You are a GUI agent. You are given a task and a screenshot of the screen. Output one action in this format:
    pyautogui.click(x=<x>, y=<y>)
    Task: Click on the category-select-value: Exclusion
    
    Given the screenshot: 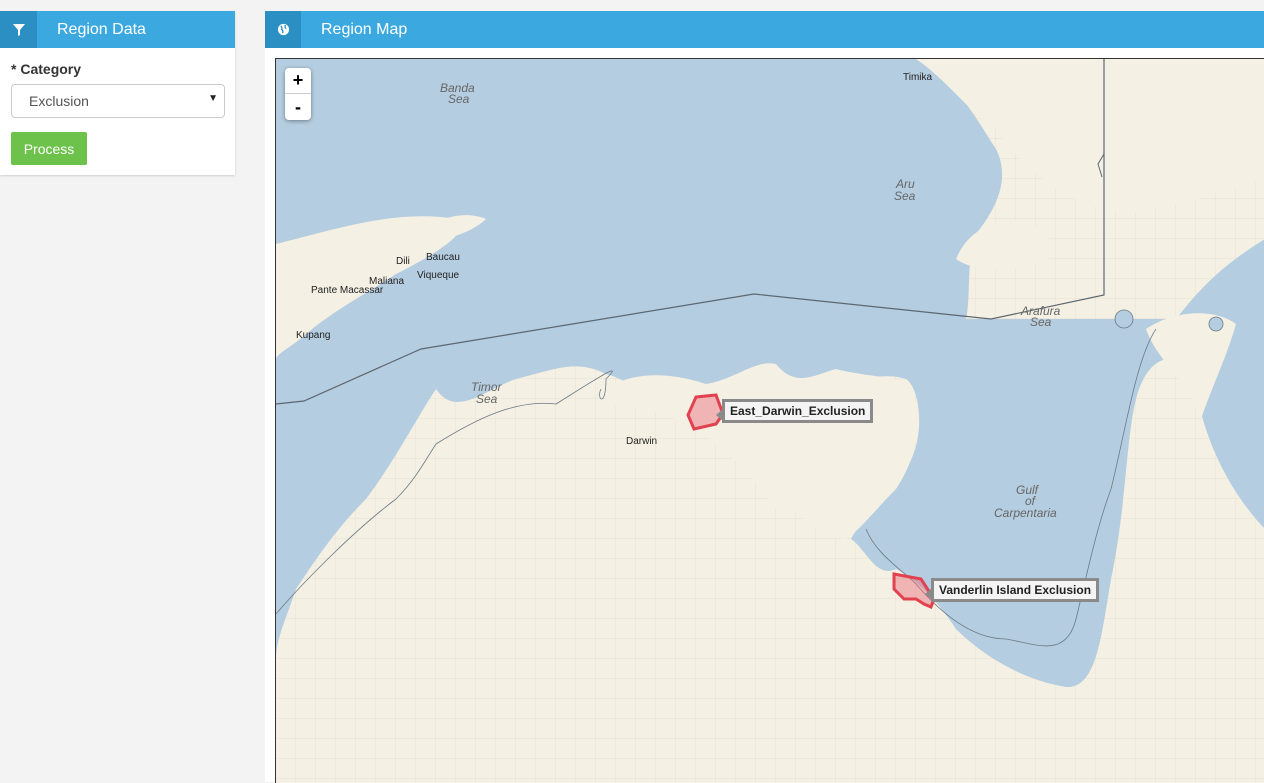 What is the action you would take?
    pyautogui.click(x=59, y=101)
    